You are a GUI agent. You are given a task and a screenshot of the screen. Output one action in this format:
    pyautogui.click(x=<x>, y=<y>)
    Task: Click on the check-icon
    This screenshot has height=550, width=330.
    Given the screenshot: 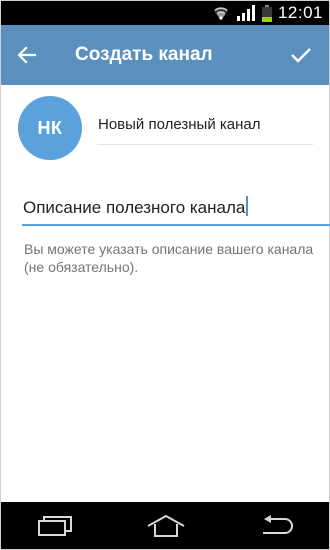 What is the action you would take?
    pyautogui.click(x=301, y=55)
    